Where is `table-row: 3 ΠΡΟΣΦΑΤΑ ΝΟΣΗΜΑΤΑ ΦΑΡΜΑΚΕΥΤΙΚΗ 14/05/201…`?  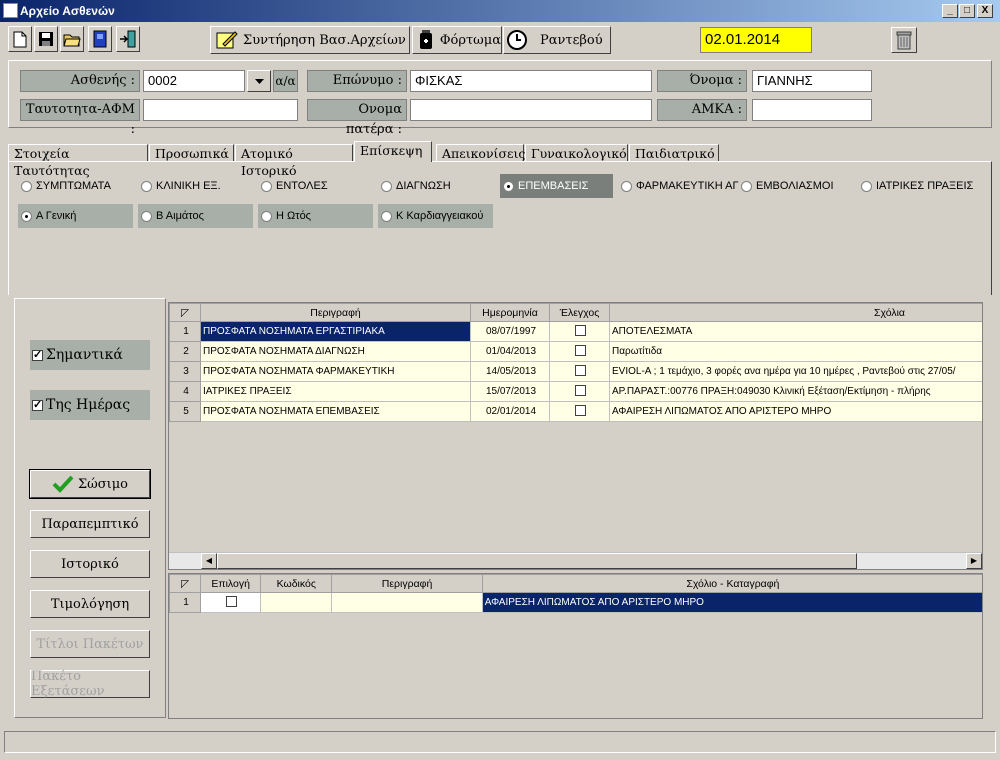
table-row: 3 ΠΡΟΣΦΑΤΑ ΝΟΣΗΜΑΤΑ ΦΑΡΜΑΚΕΥΤΙΚΗ 14/05/201… is located at coordinates (575, 371).